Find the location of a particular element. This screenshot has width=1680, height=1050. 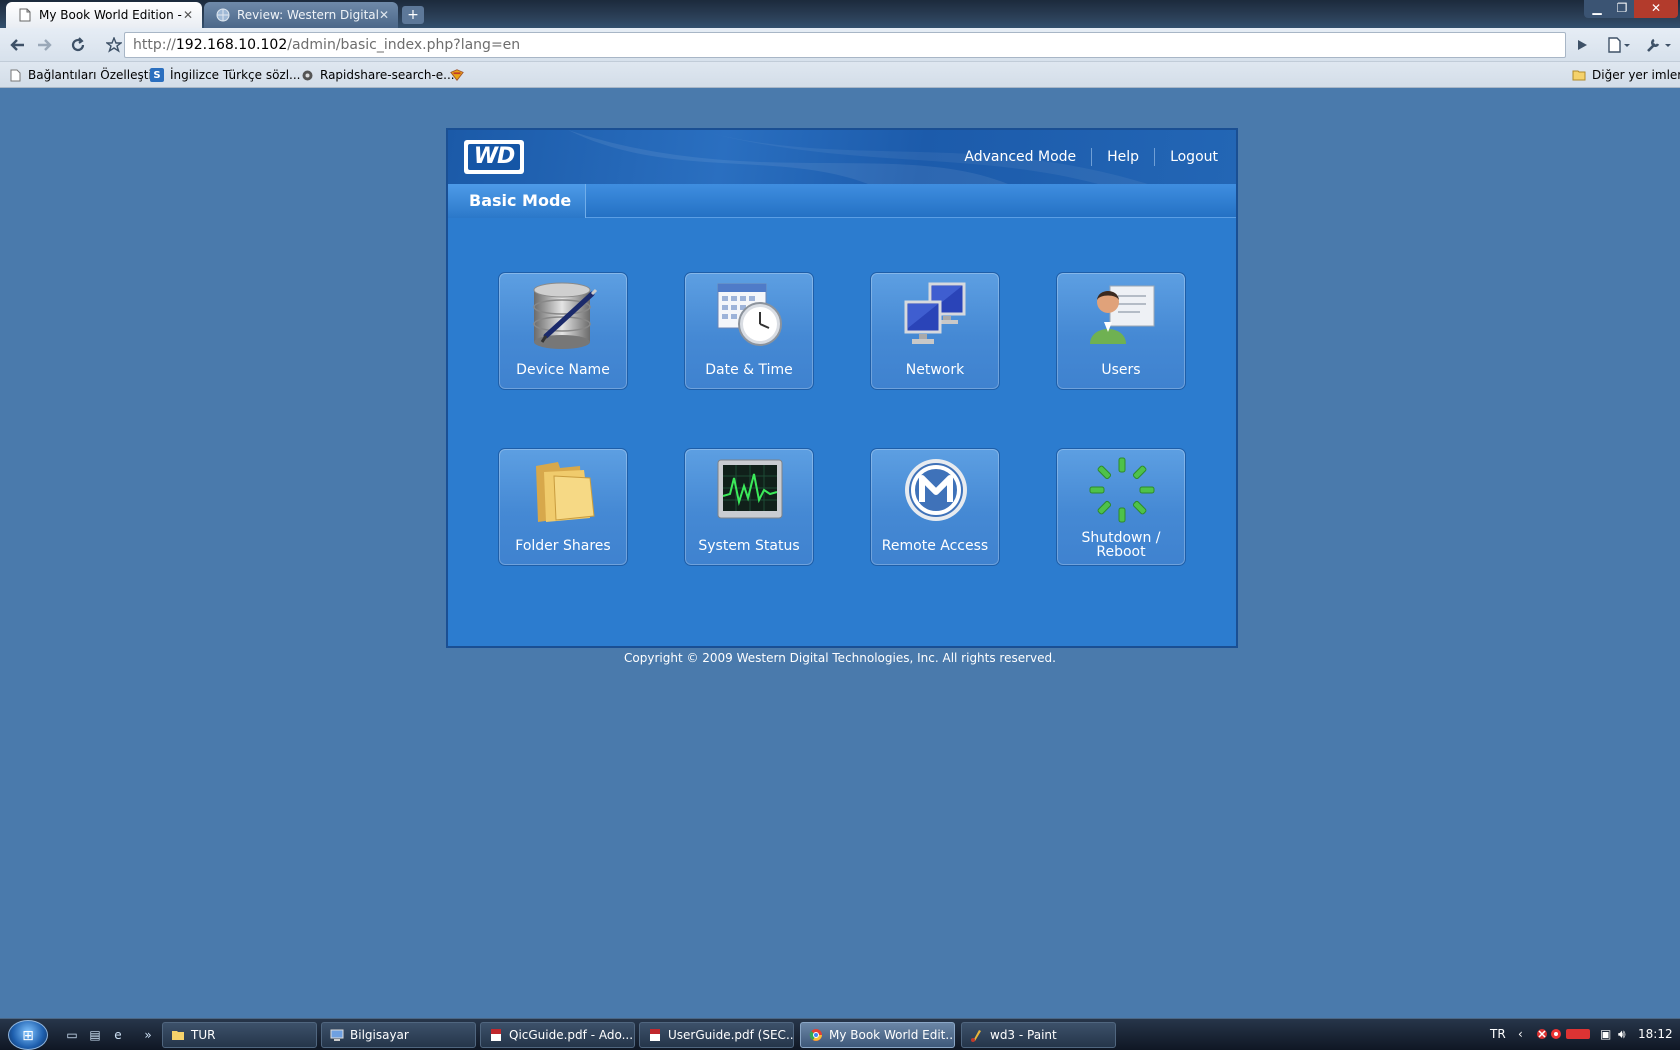

tile-label: System Status is located at coordinates (749, 546).